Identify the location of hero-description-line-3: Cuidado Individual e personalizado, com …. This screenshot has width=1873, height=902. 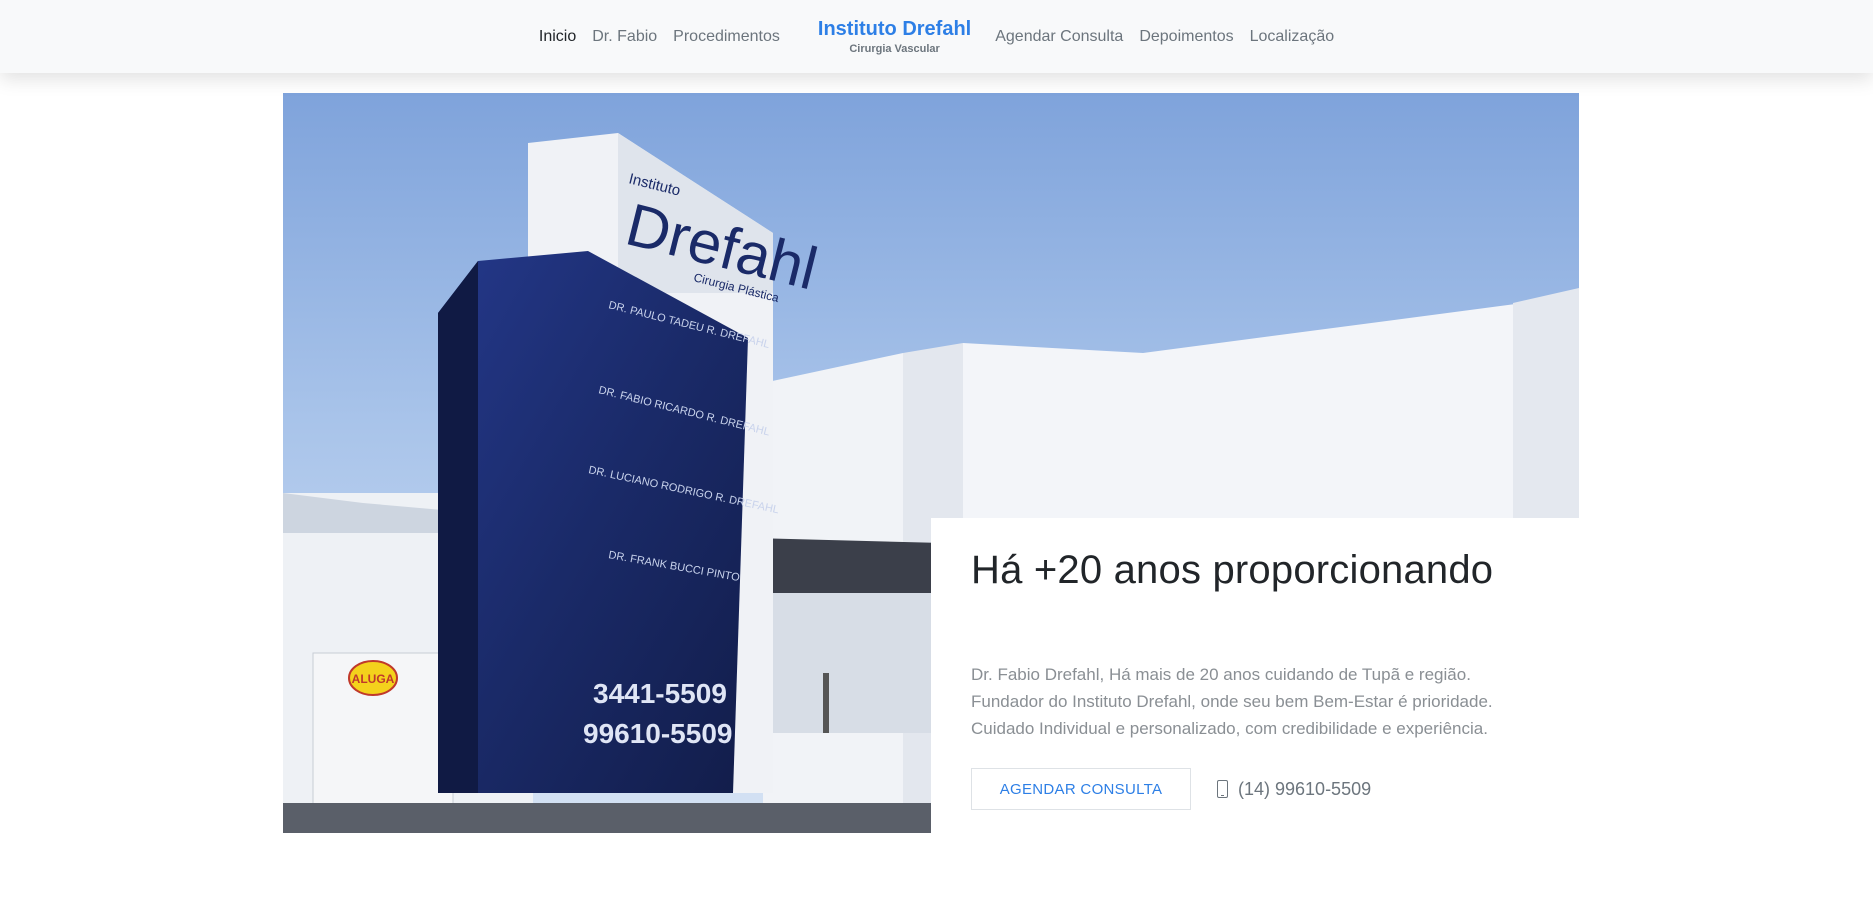
(1229, 728).